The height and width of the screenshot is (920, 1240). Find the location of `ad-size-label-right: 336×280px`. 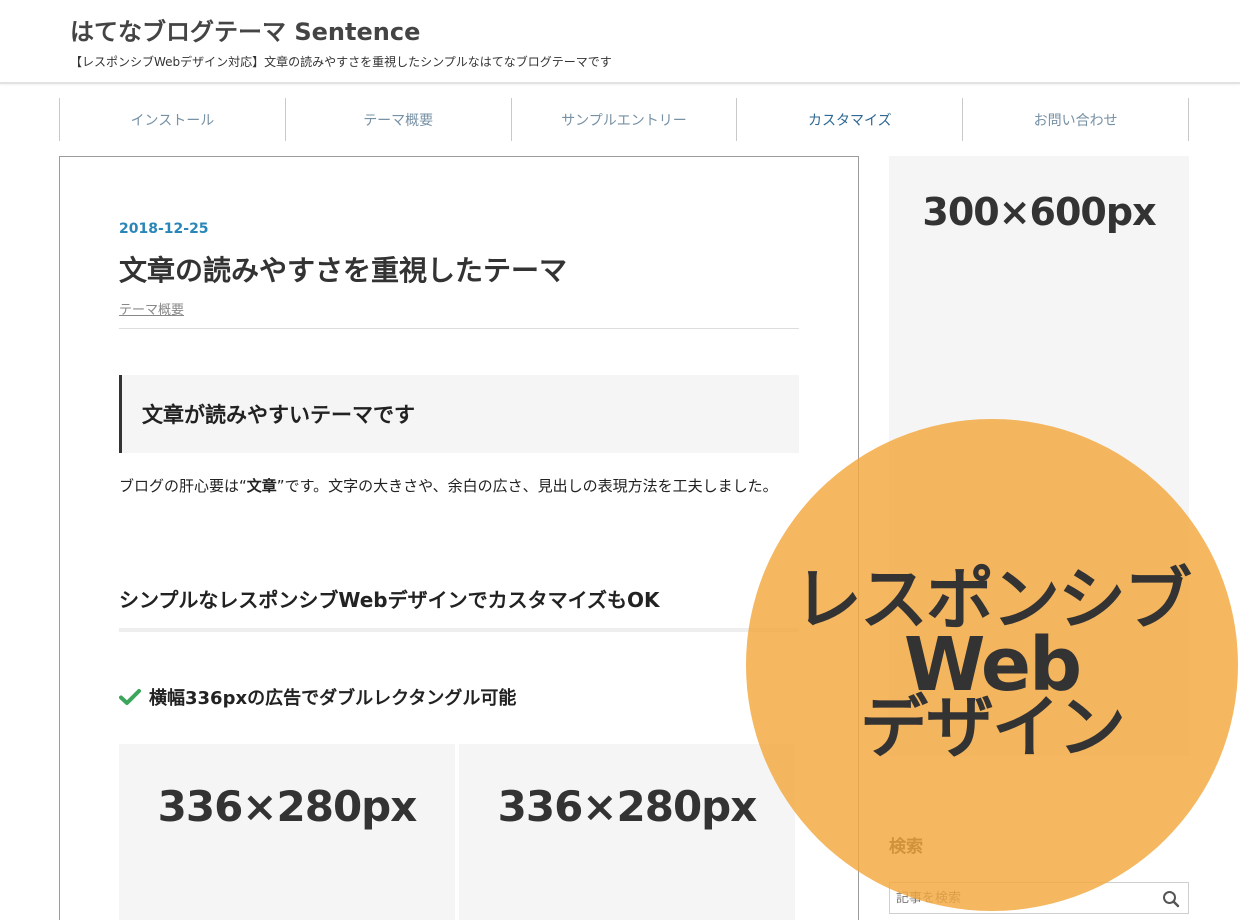

ad-size-label-right: 336×280px is located at coordinates (627, 806).